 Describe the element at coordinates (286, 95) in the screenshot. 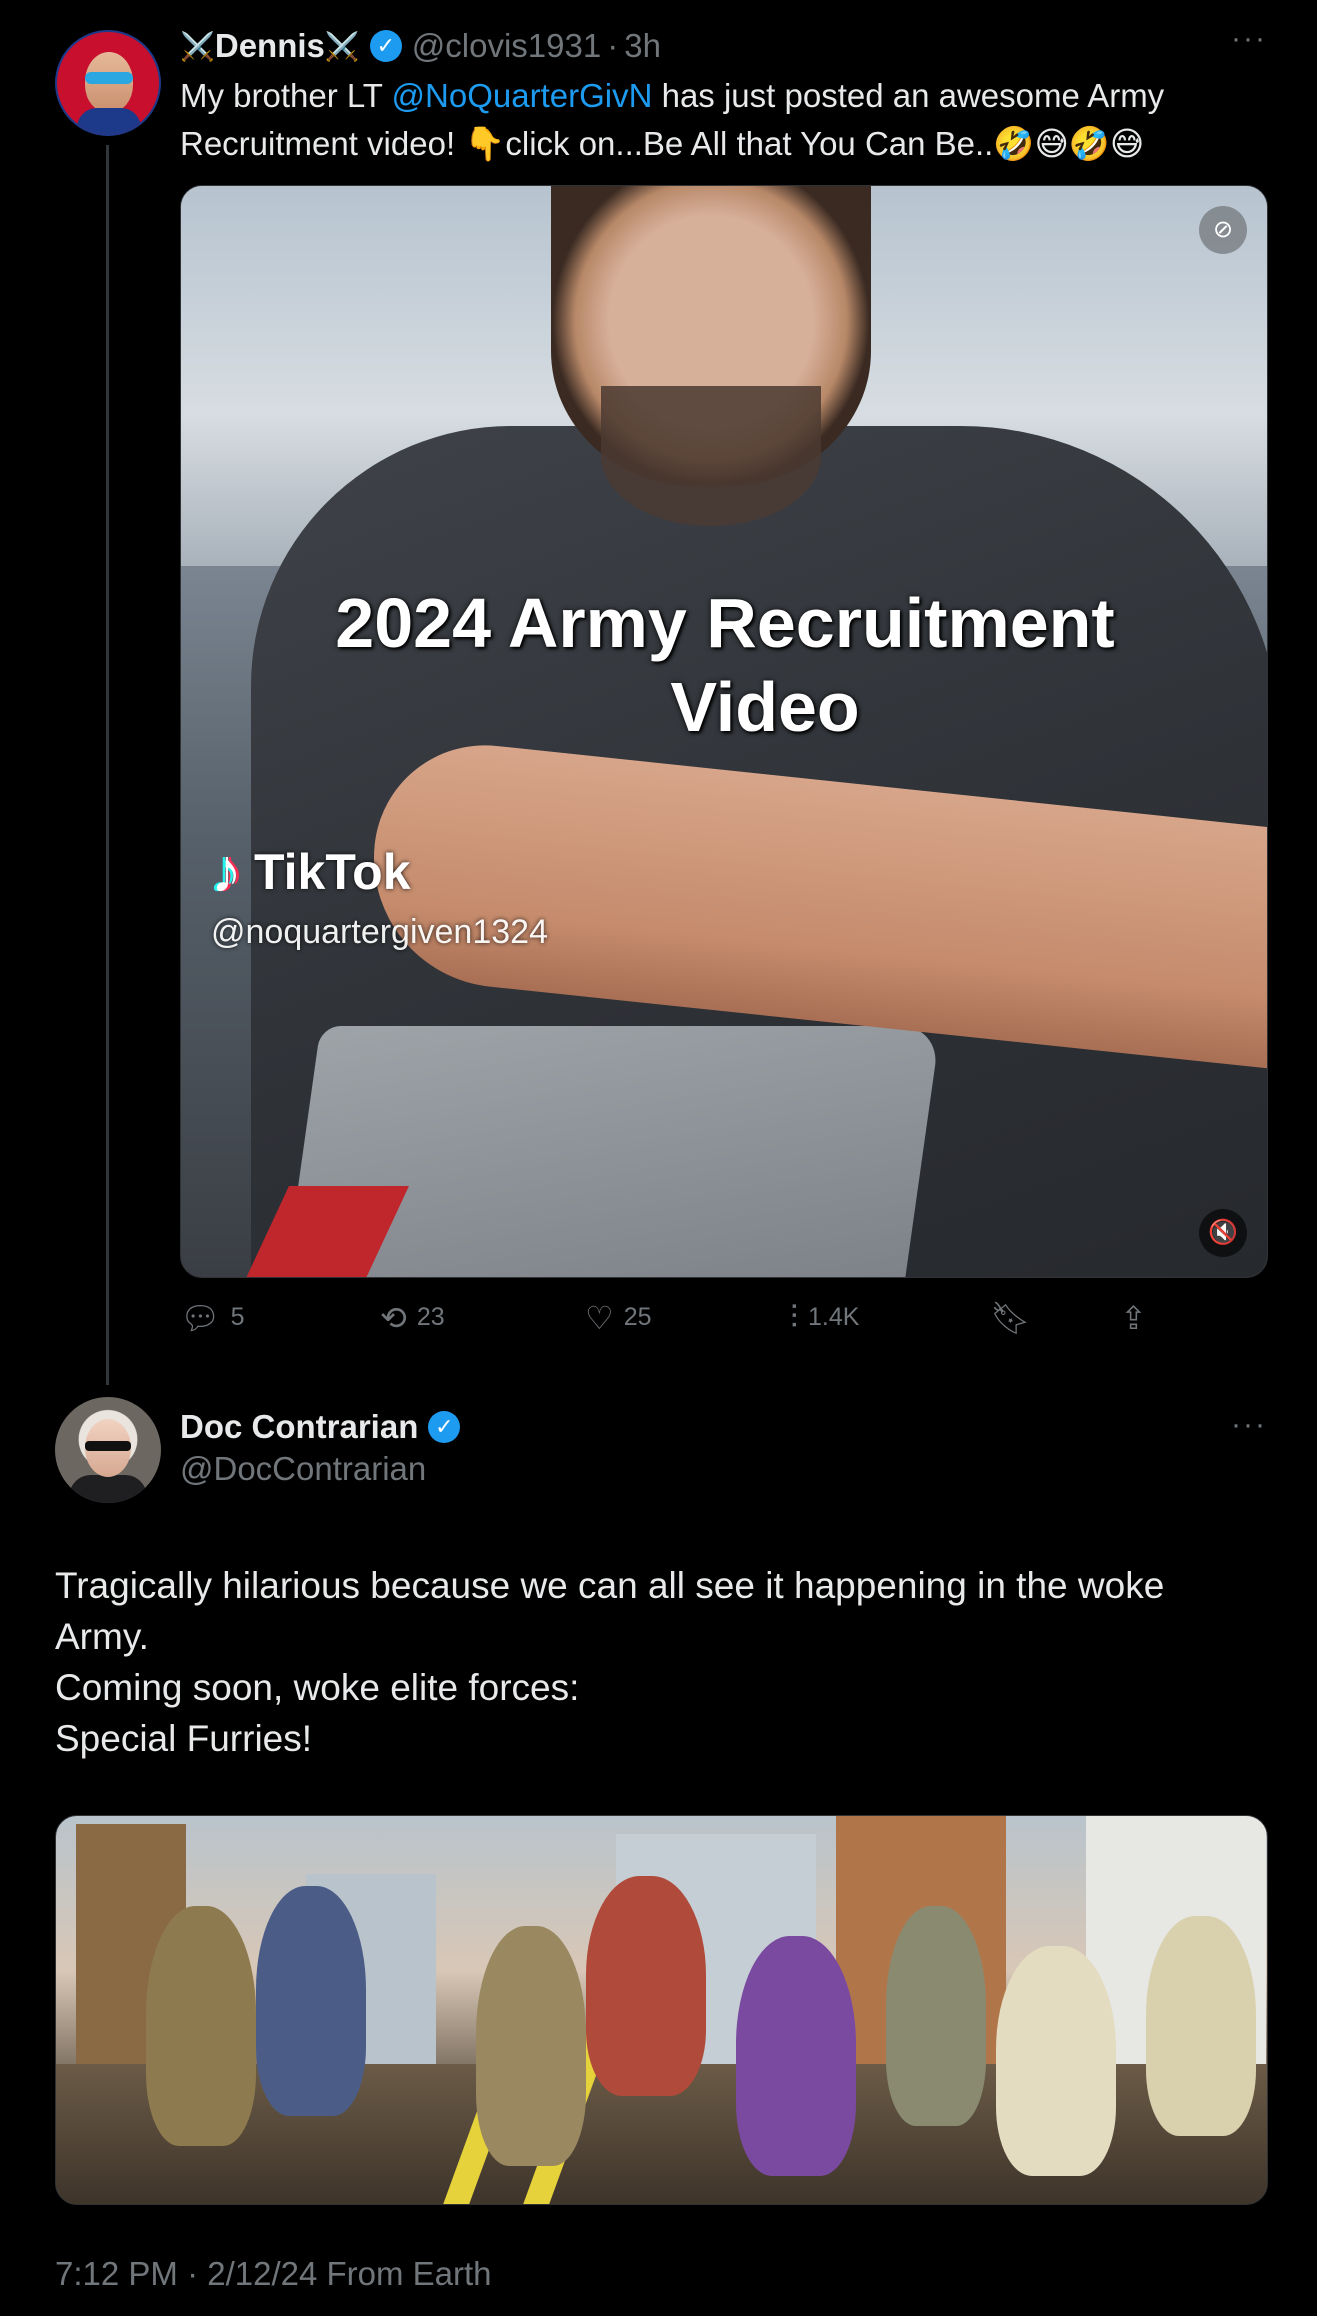

I see `tweet-text-part: My brother LT` at that location.